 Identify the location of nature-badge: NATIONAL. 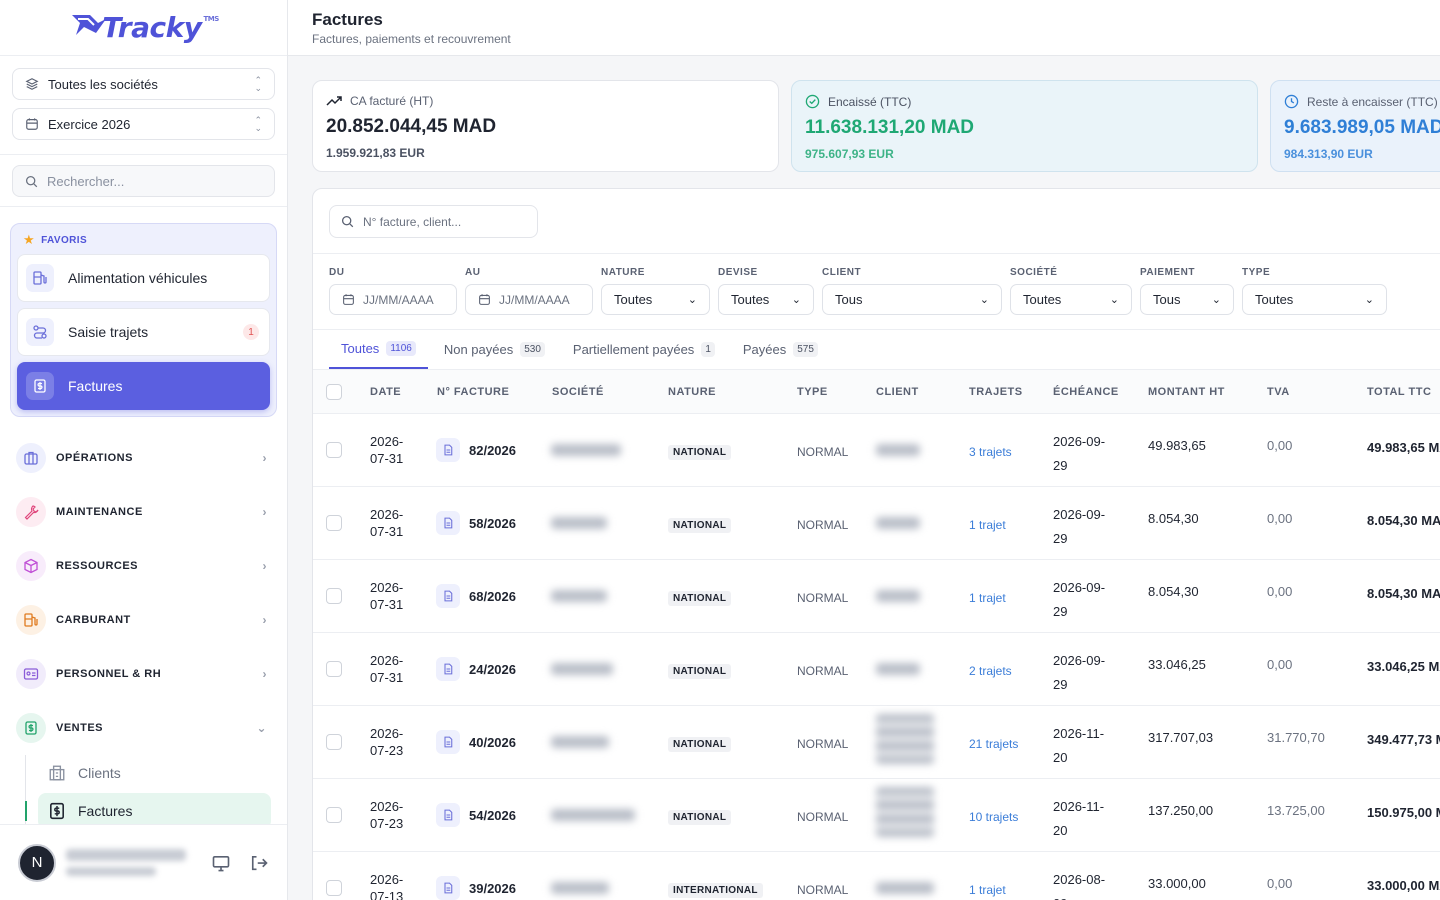
(700, 598).